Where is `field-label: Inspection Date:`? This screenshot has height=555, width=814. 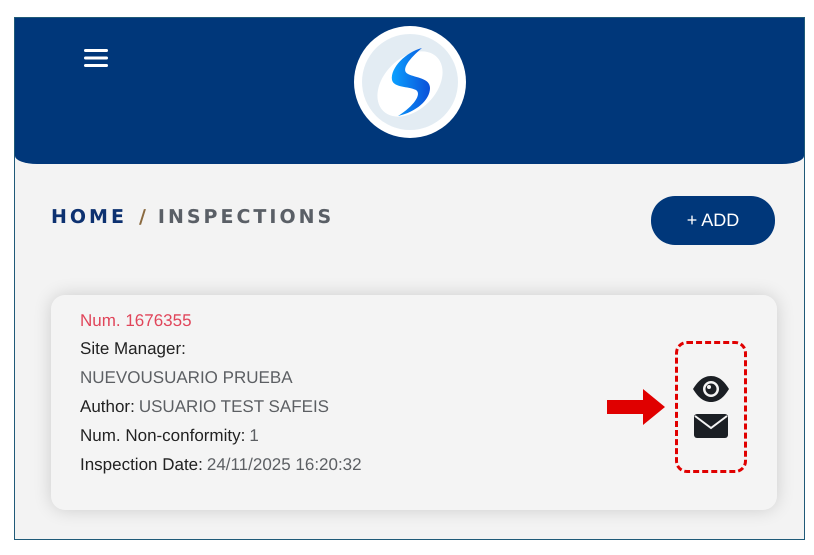 field-label: Inspection Date: is located at coordinates (141, 464).